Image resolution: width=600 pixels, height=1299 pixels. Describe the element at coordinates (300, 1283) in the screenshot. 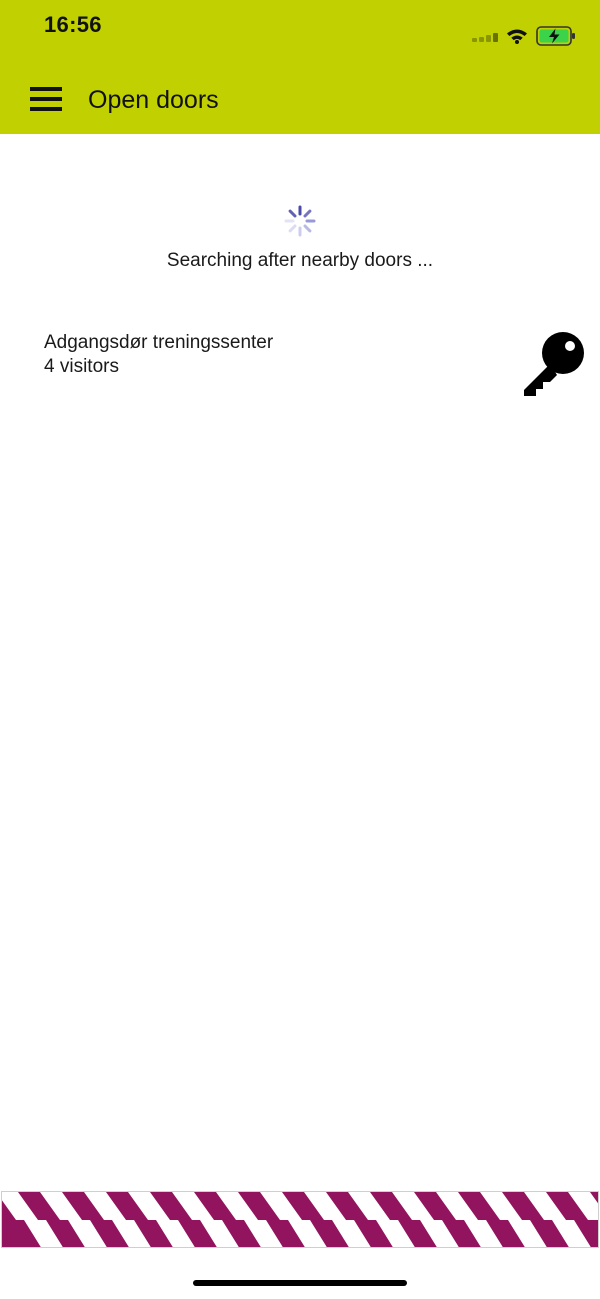

I see `home-indicator` at that location.